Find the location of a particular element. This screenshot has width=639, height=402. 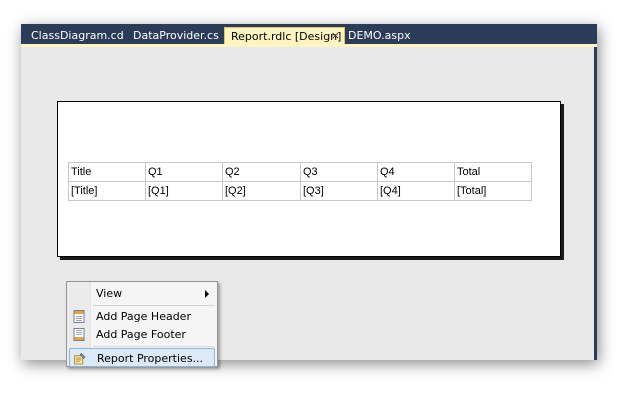

header-cell: Q1 is located at coordinates (184, 172).